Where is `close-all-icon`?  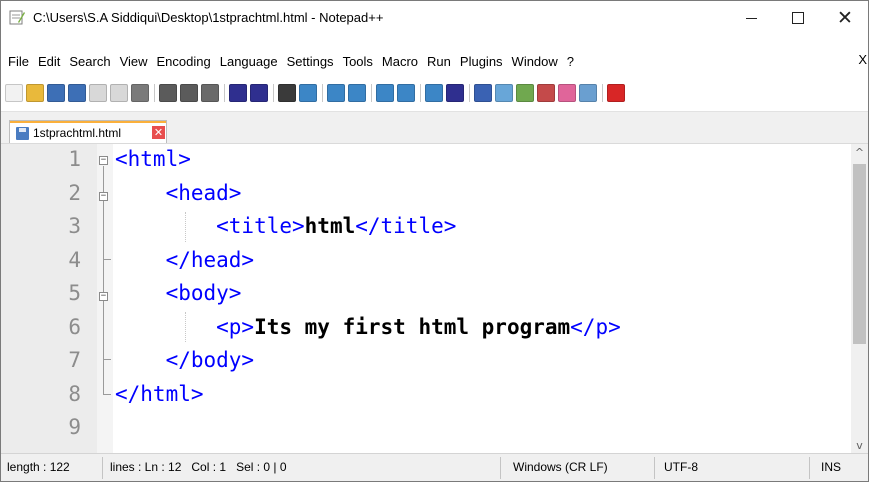 close-all-icon is located at coordinates (119, 93).